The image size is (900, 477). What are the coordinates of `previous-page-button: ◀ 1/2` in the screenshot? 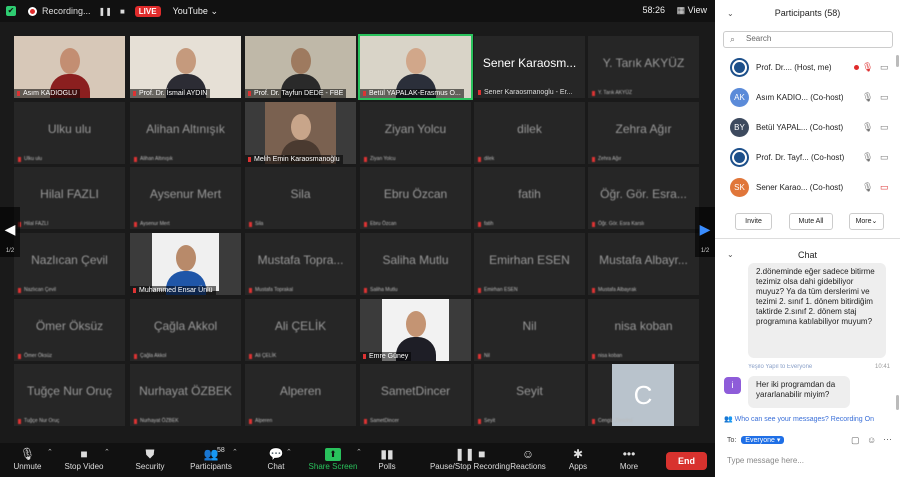 It's located at (10, 232).